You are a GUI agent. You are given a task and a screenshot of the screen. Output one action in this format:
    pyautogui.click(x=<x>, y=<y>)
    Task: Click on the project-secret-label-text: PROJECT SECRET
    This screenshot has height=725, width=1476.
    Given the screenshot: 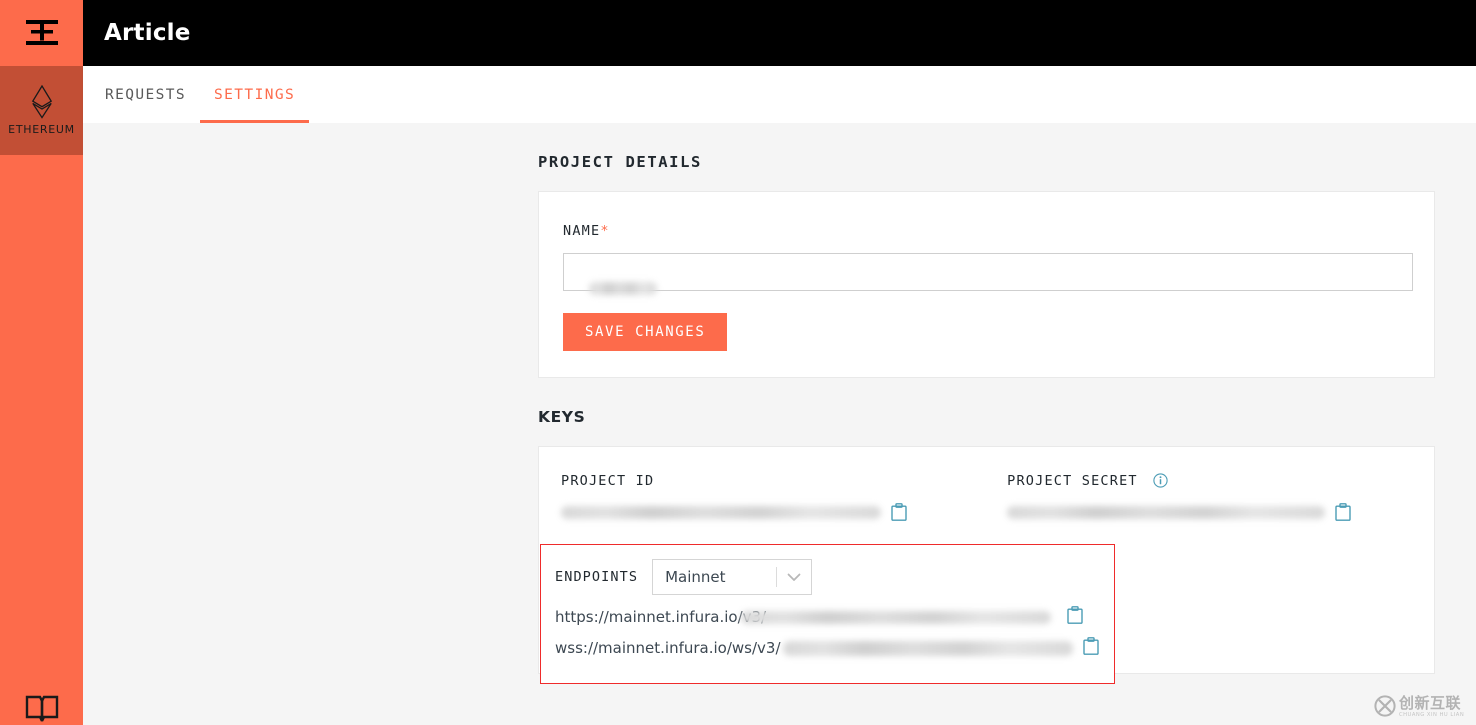 What is the action you would take?
    pyautogui.click(x=1072, y=481)
    